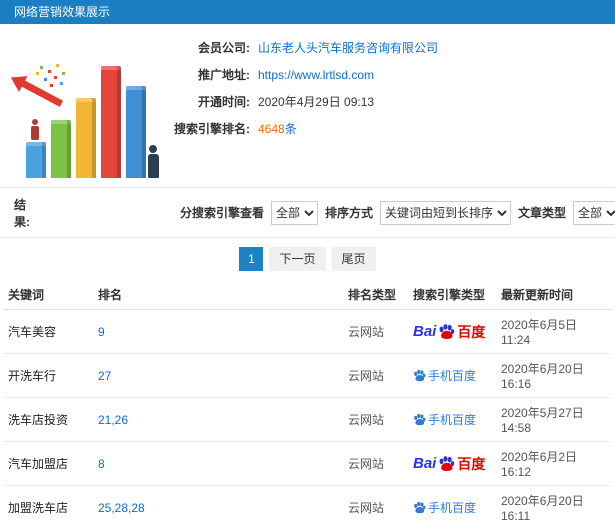  I want to click on pagination: 1 下一页 尾页, so click(307, 259).